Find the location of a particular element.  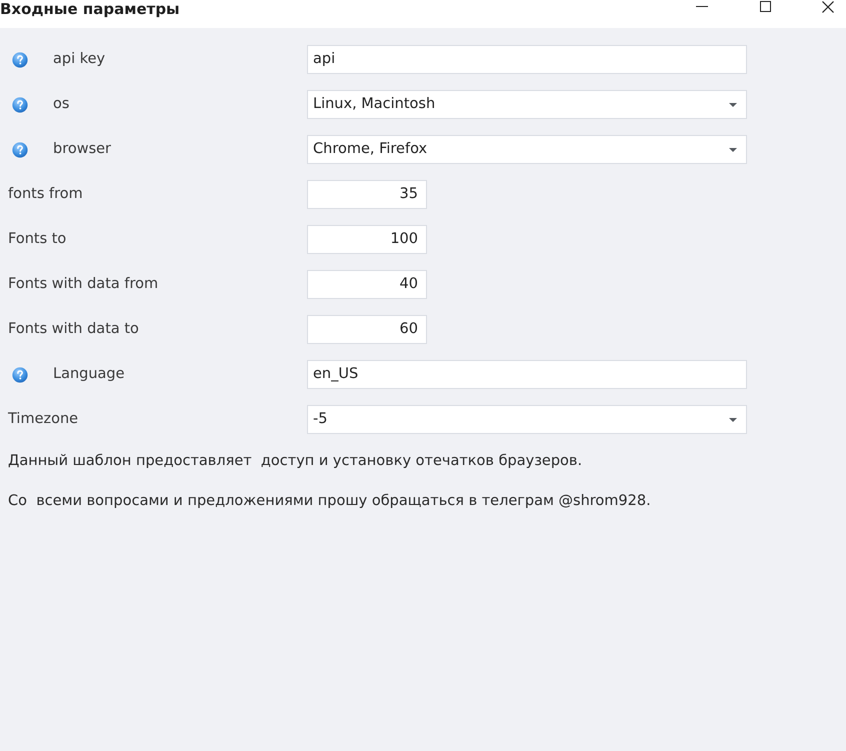

number-field: 60 is located at coordinates (367, 329).